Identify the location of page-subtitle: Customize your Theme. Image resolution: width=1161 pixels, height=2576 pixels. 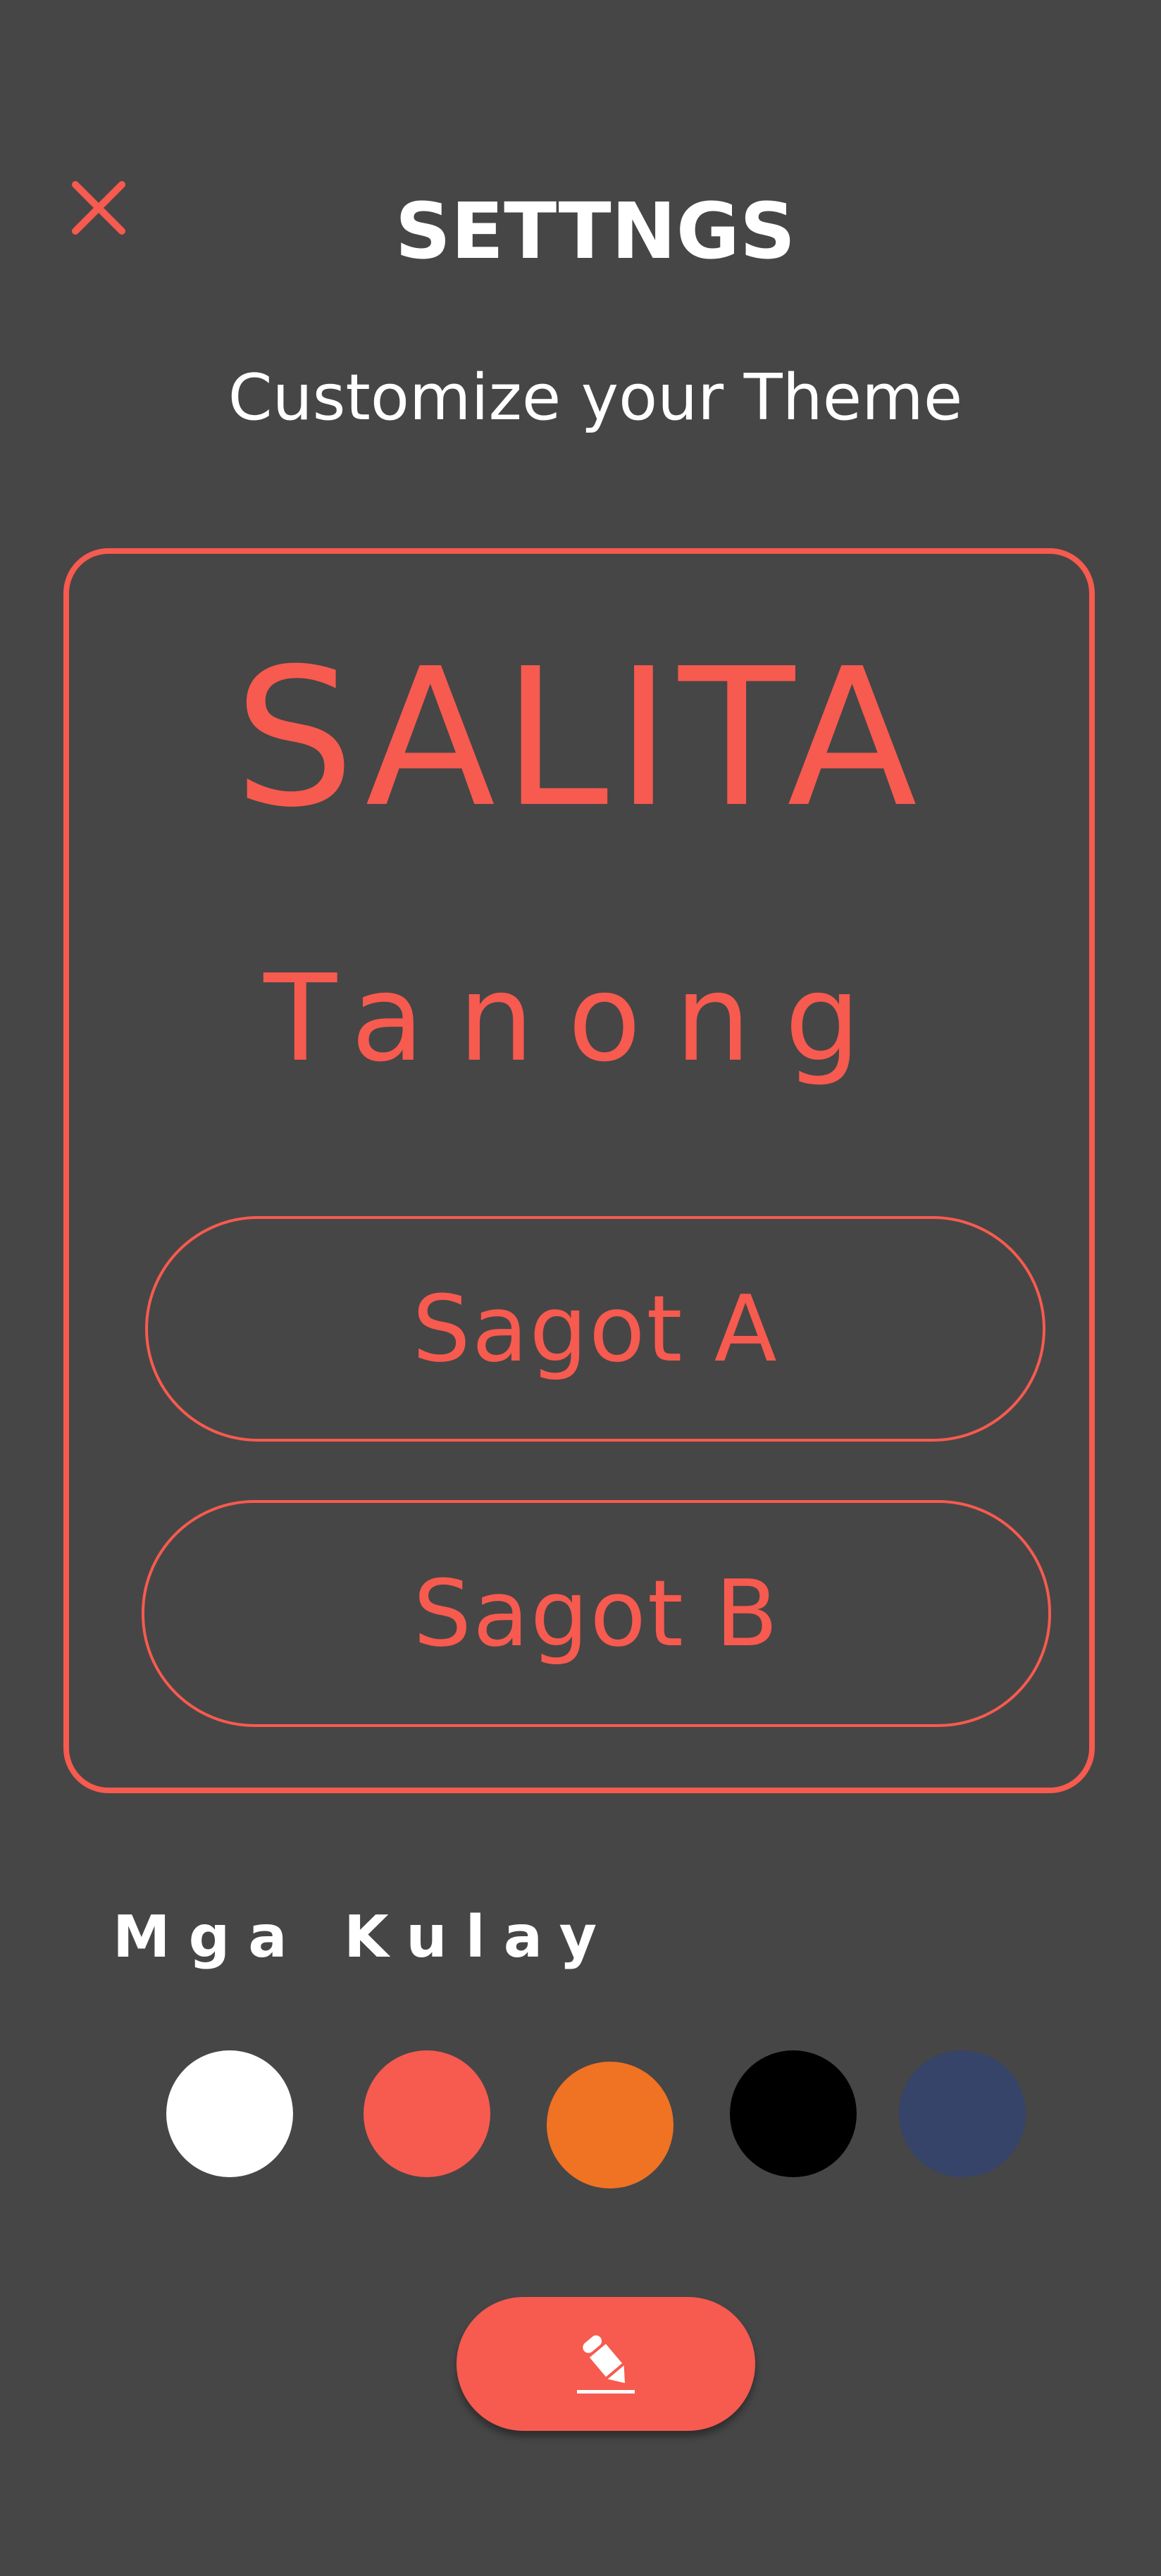
(595, 398).